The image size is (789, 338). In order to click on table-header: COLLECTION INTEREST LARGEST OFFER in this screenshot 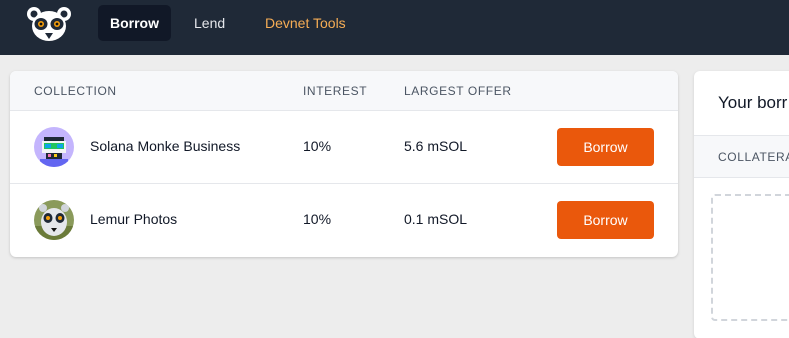, I will do `click(344, 91)`.